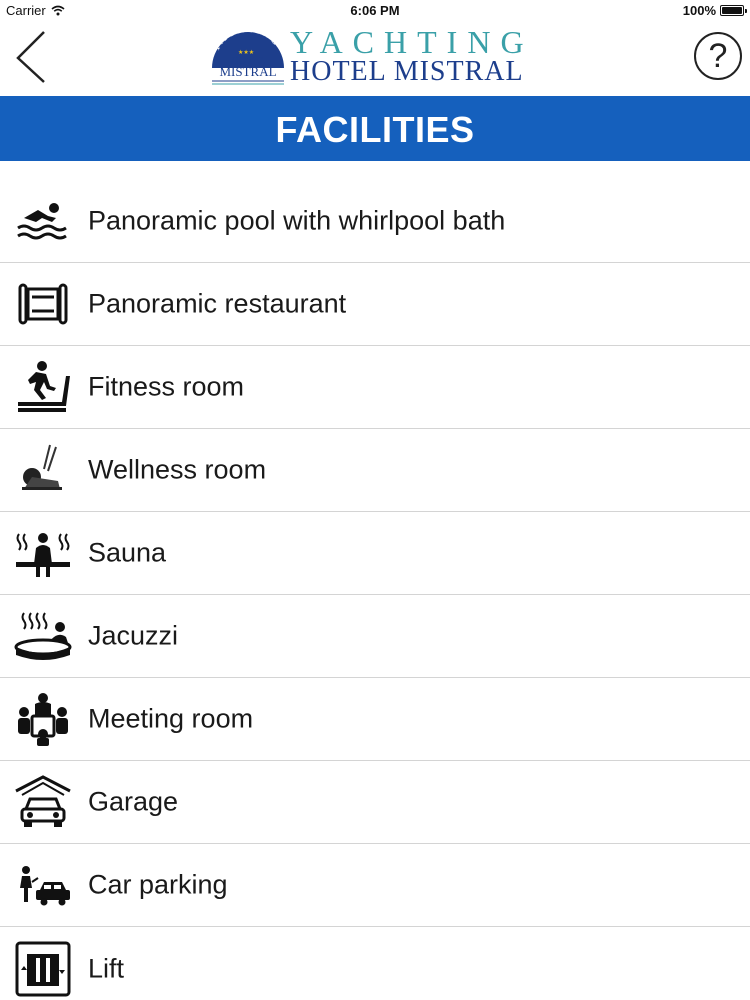 The width and height of the screenshot is (750, 1000). Describe the element at coordinates (30, 57) in the screenshot. I see `chevron-left-icon` at that location.